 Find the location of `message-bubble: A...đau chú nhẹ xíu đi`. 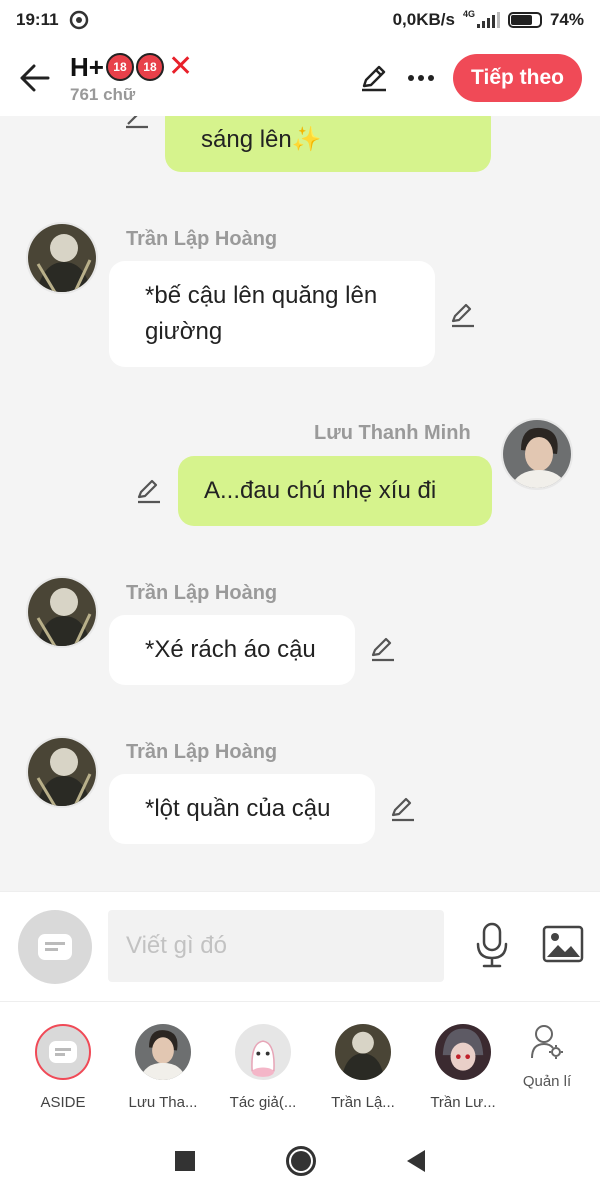

message-bubble: A...đau chú nhẹ xíu đi is located at coordinates (335, 491).